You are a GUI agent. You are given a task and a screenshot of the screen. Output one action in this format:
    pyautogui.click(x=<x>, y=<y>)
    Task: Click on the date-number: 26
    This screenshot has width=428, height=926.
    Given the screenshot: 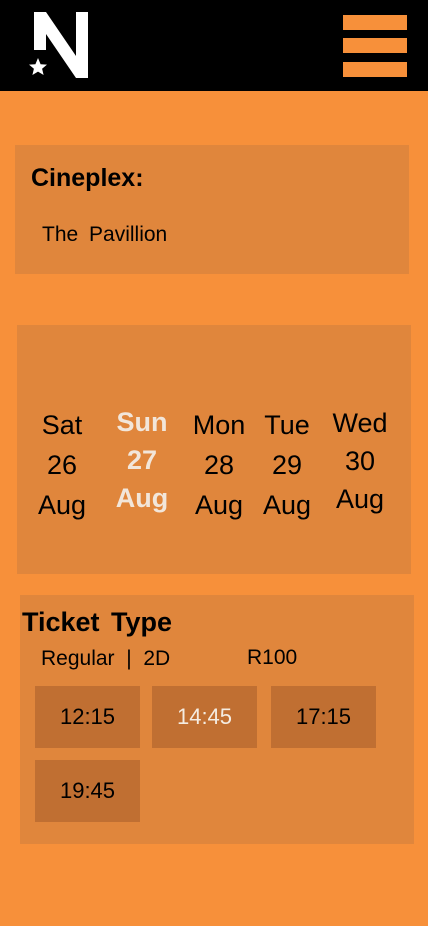 What is the action you would take?
    pyautogui.click(x=62, y=465)
    